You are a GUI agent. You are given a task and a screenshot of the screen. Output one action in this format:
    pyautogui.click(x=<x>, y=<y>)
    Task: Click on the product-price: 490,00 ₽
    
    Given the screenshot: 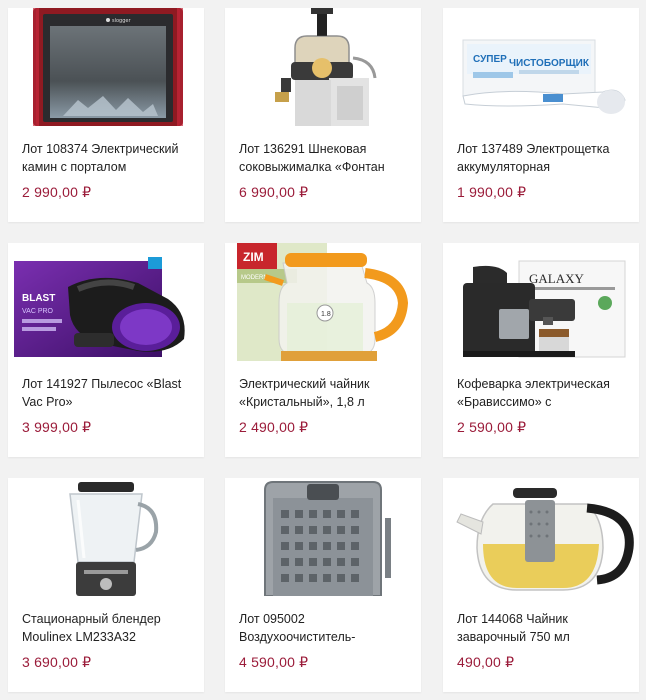 What is the action you would take?
    pyautogui.click(x=486, y=662)
    